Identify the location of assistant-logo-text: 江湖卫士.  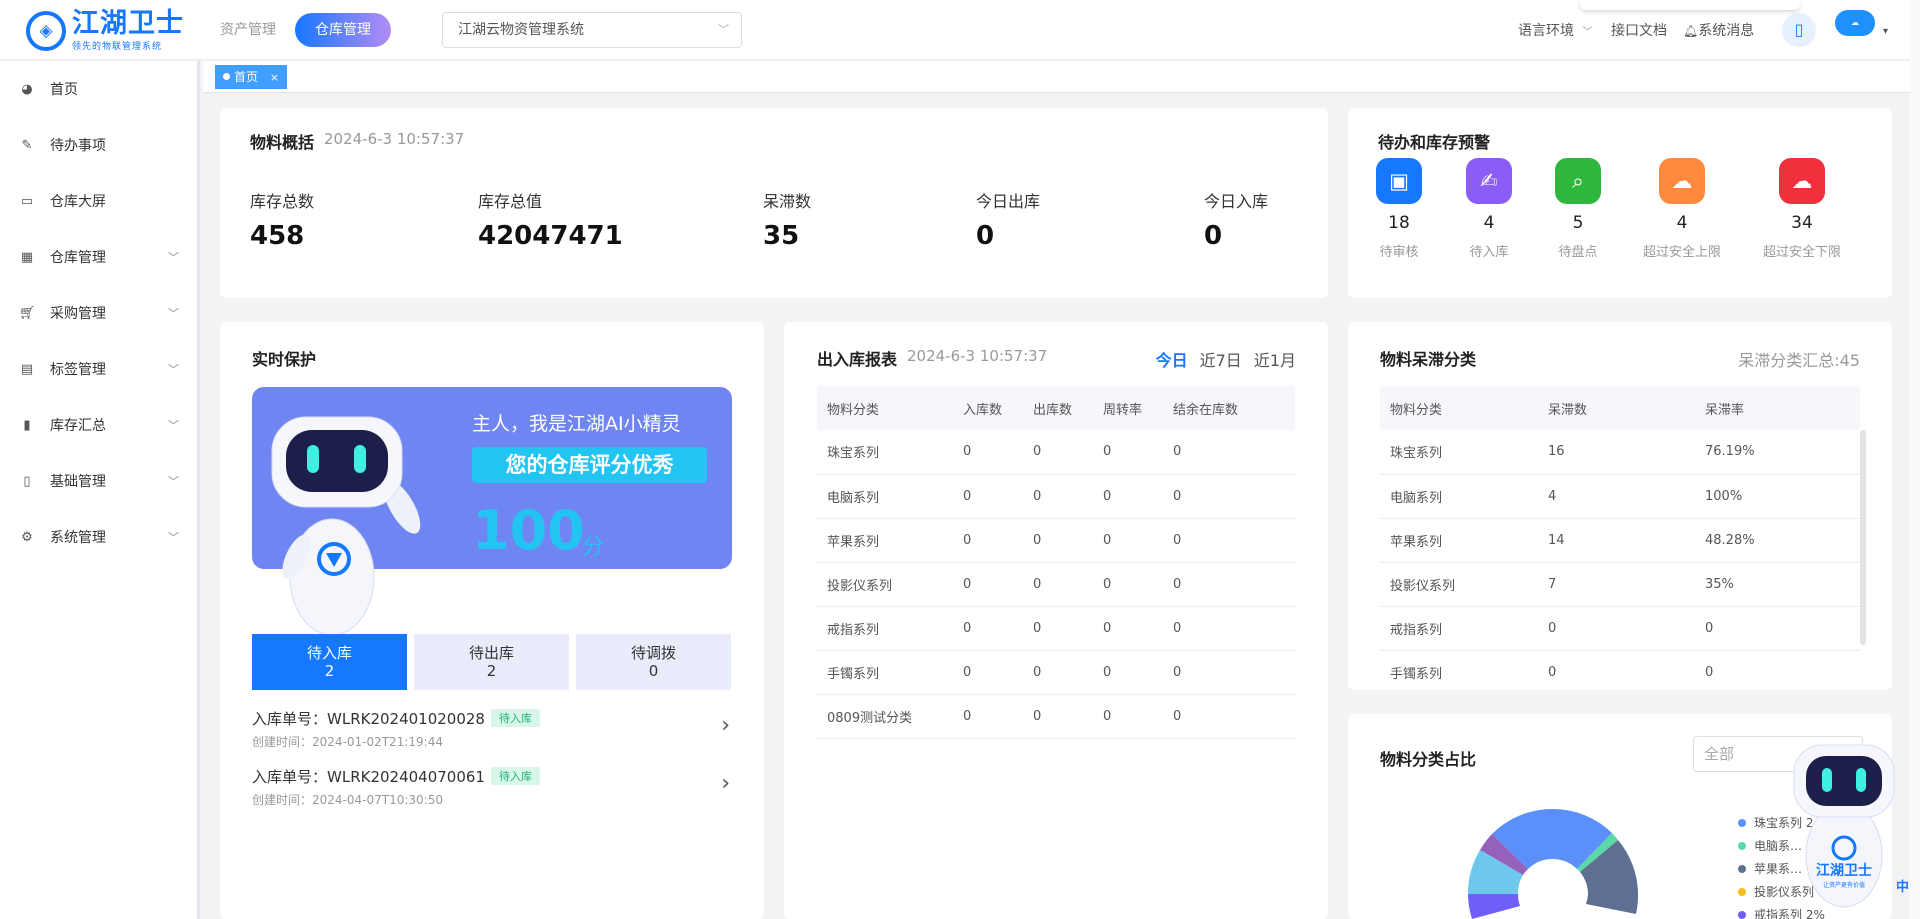
(1844, 870).